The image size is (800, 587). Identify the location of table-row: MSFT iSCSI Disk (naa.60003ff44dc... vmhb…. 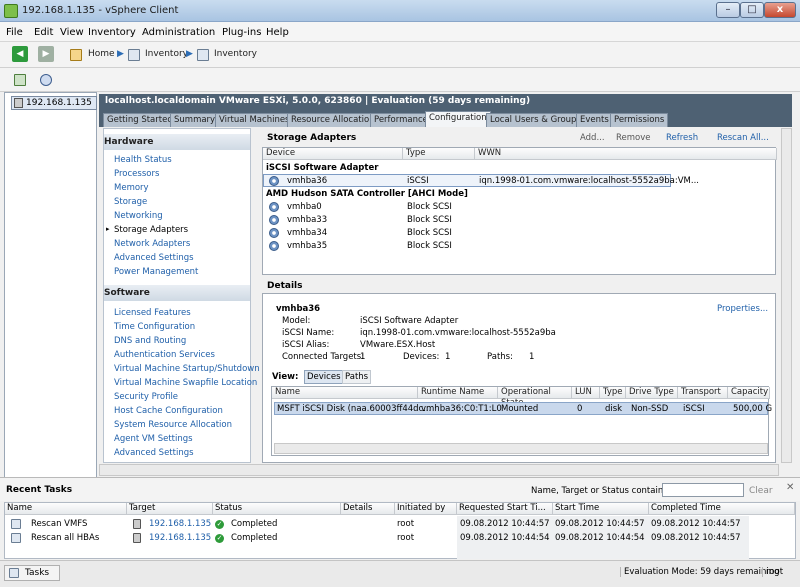
(523, 408).